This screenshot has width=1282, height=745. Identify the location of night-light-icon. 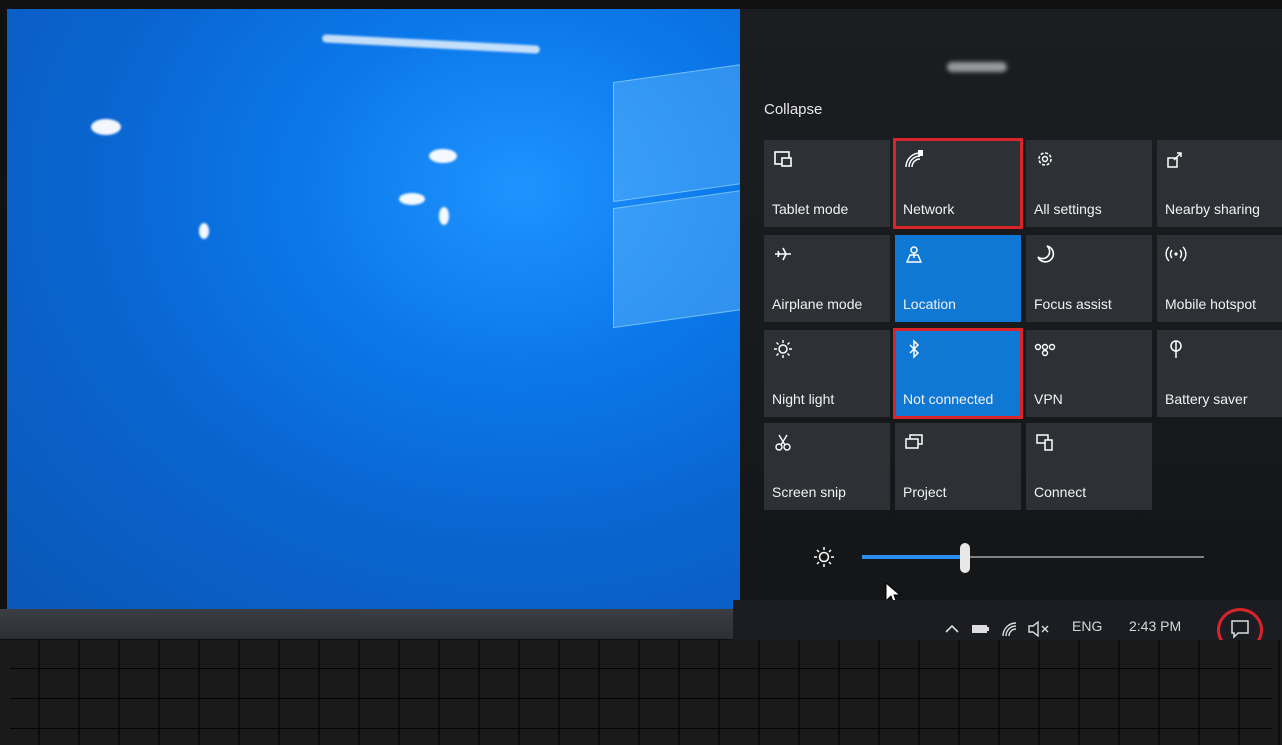
(783, 349).